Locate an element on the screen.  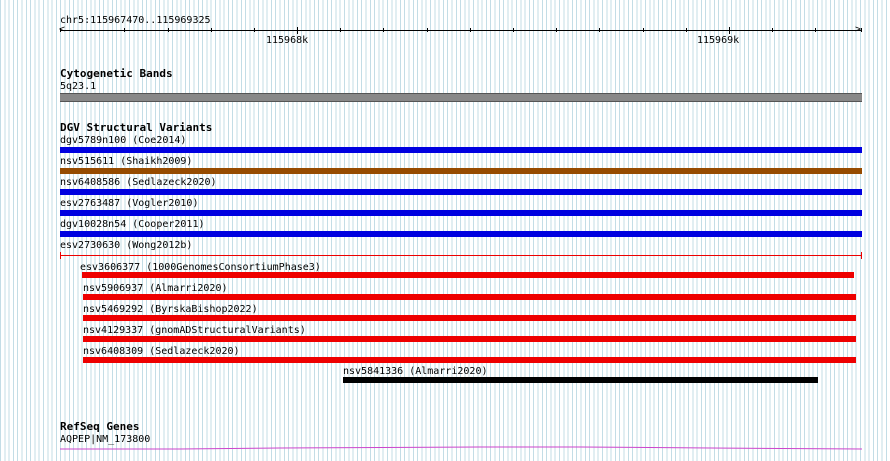
variant-label: nsv5841336 (Almarri2020) is located at coordinates (415, 371).